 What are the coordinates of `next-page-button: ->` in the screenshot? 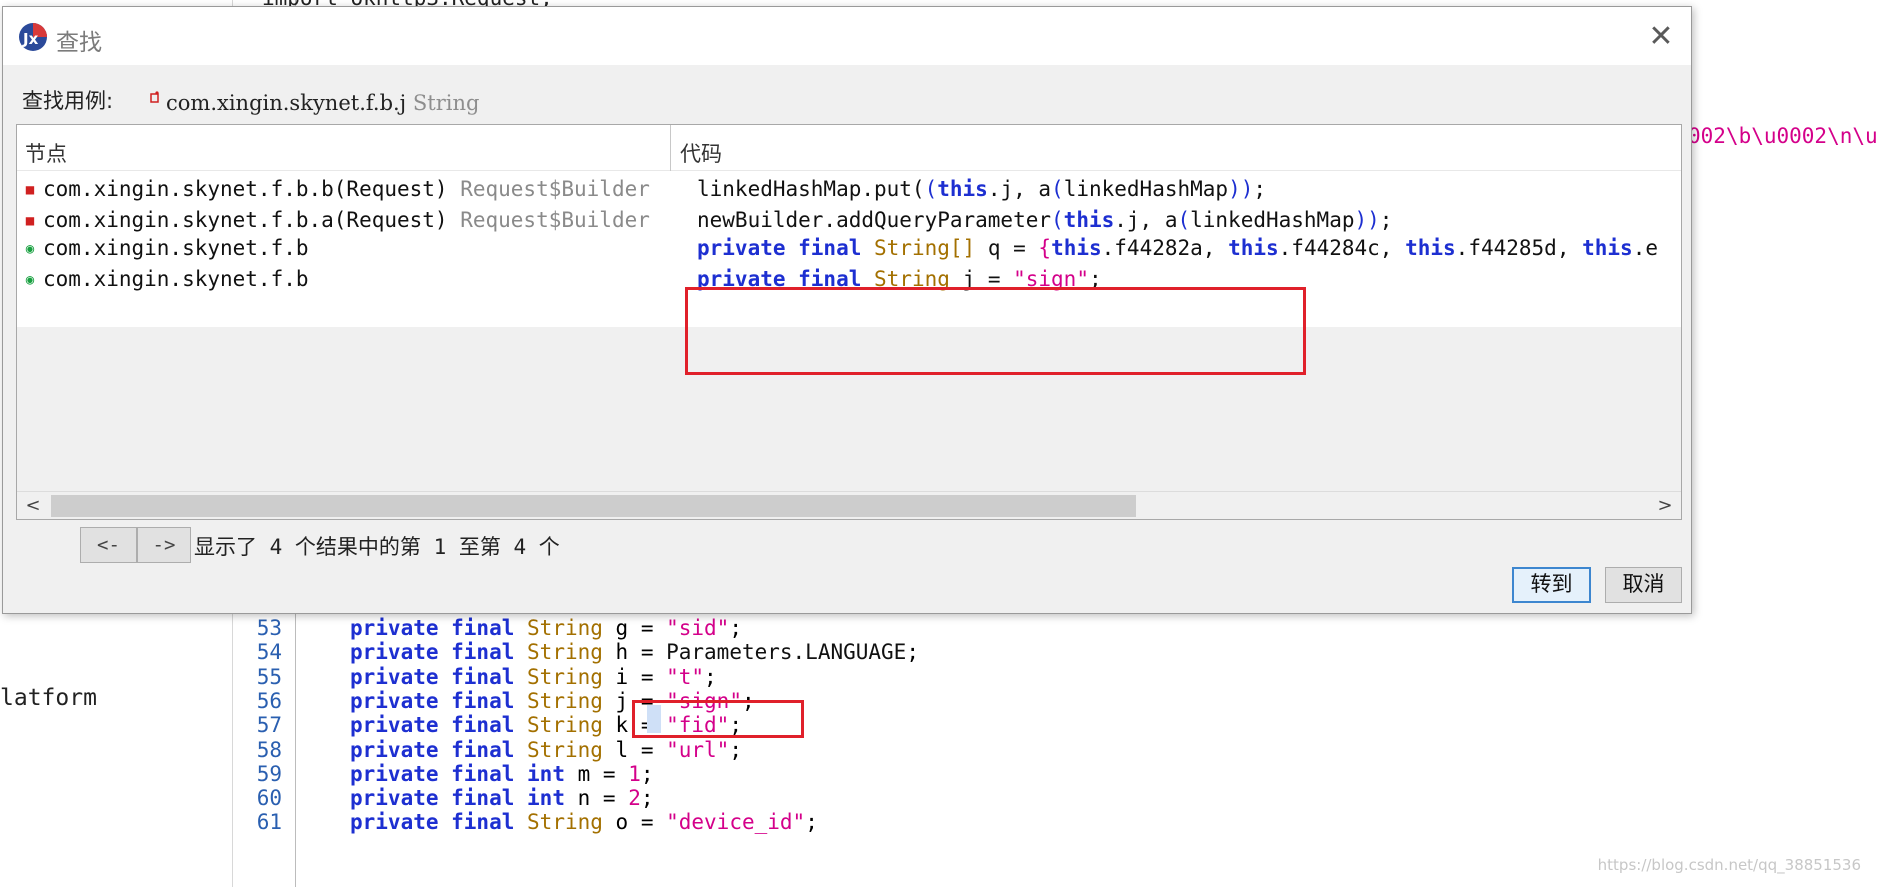 It's located at (164, 545).